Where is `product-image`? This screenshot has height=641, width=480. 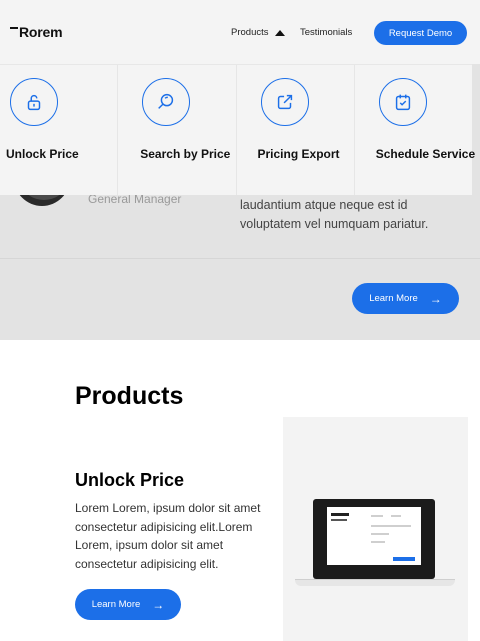
product-image is located at coordinates (375, 529).